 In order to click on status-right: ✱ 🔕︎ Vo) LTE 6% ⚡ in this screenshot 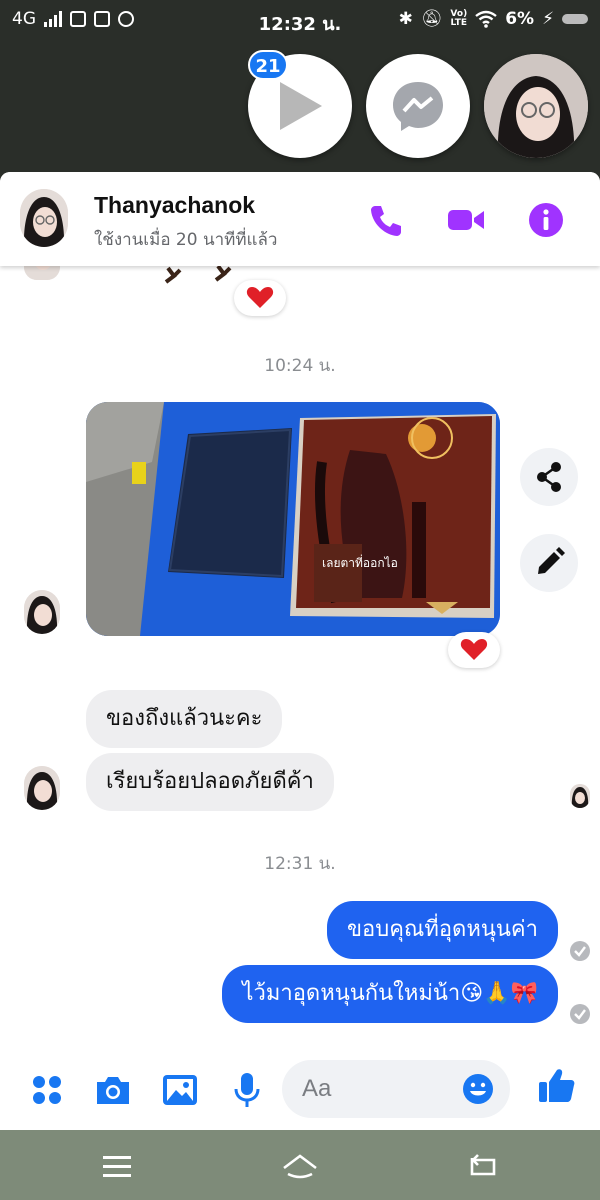, I will do `click(493, 19)`.